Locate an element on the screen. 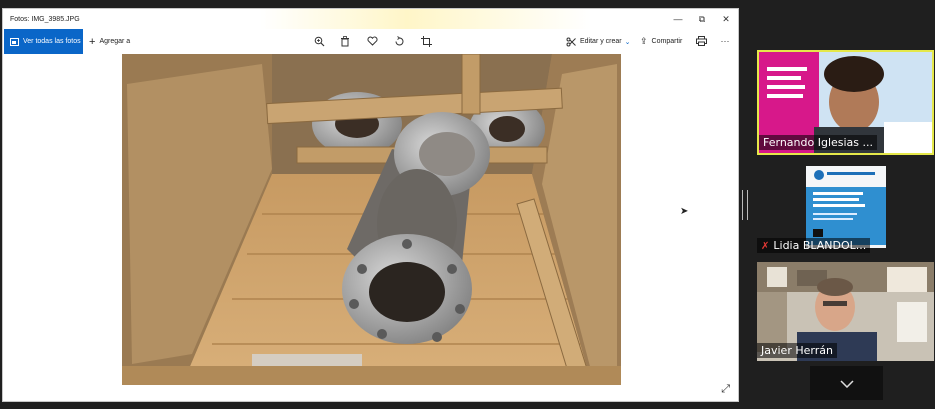 This screenshot has height=409, width=935. view-all-photos-label: Ver todas las fotos is located at coordinates (52, 41).